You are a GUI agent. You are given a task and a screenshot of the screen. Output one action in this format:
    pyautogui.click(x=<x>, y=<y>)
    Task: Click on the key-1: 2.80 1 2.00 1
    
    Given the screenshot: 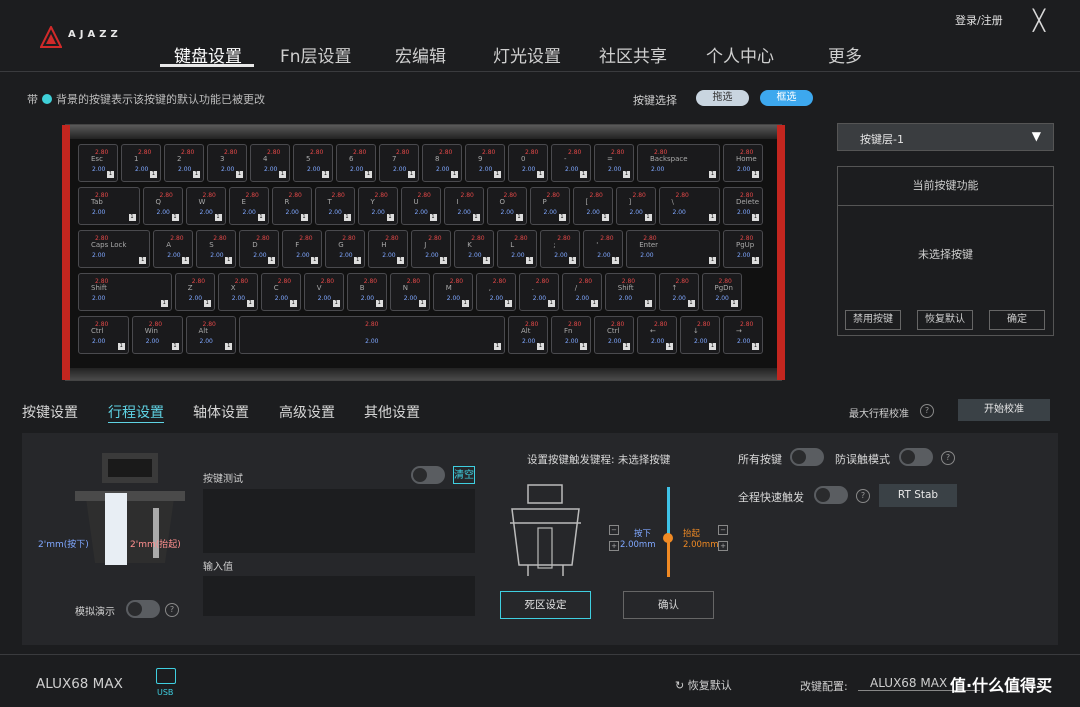 What is the action you would take?
    pyautogui.click(x=141, y=163)
    